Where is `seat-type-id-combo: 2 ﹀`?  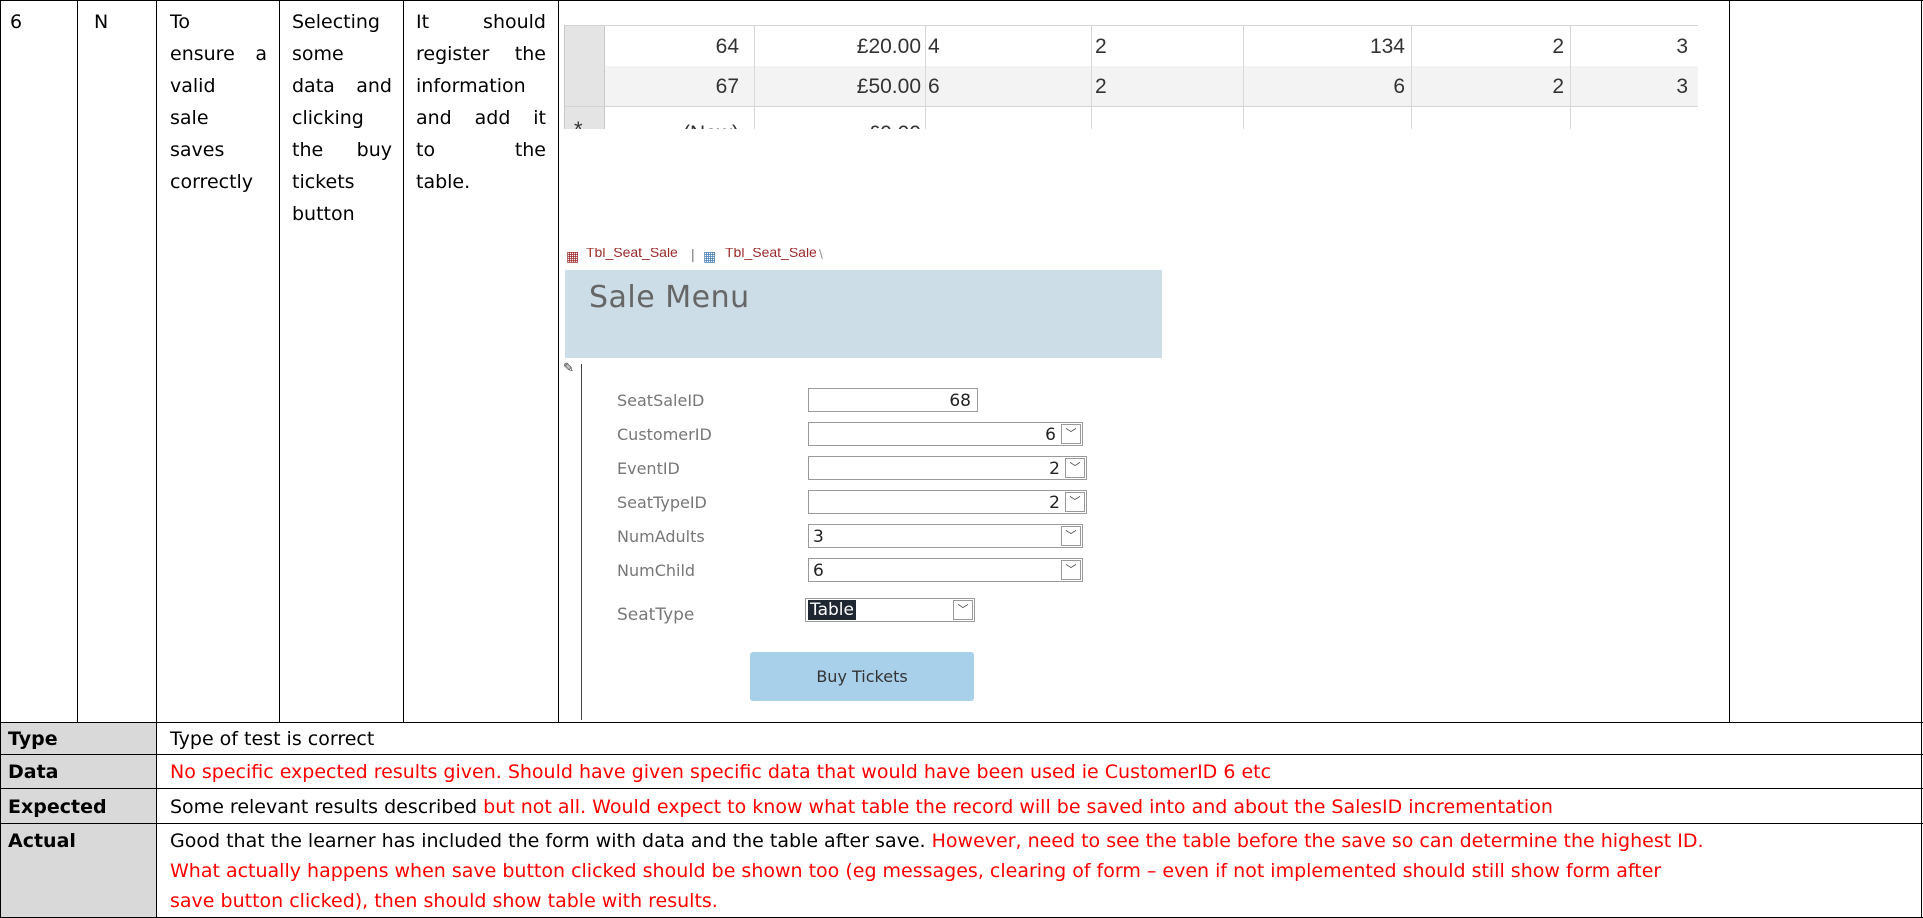 seat-type-id-combo: 2 ﹀ is located at coordinates (947, 502).